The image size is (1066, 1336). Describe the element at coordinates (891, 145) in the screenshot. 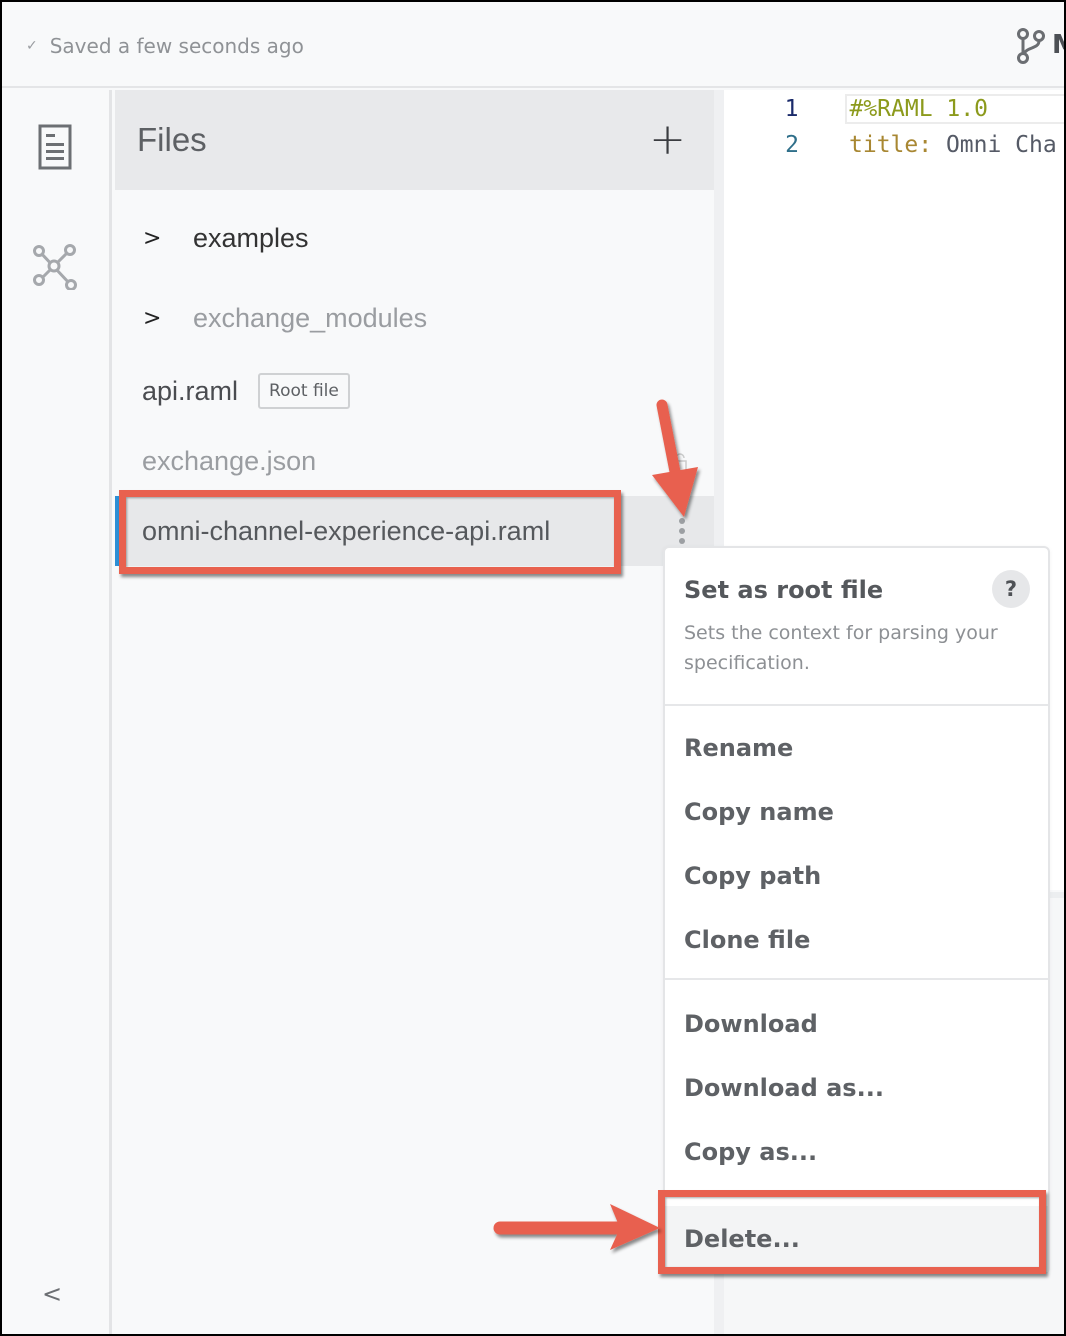

I see `code-key: title:` at that location.